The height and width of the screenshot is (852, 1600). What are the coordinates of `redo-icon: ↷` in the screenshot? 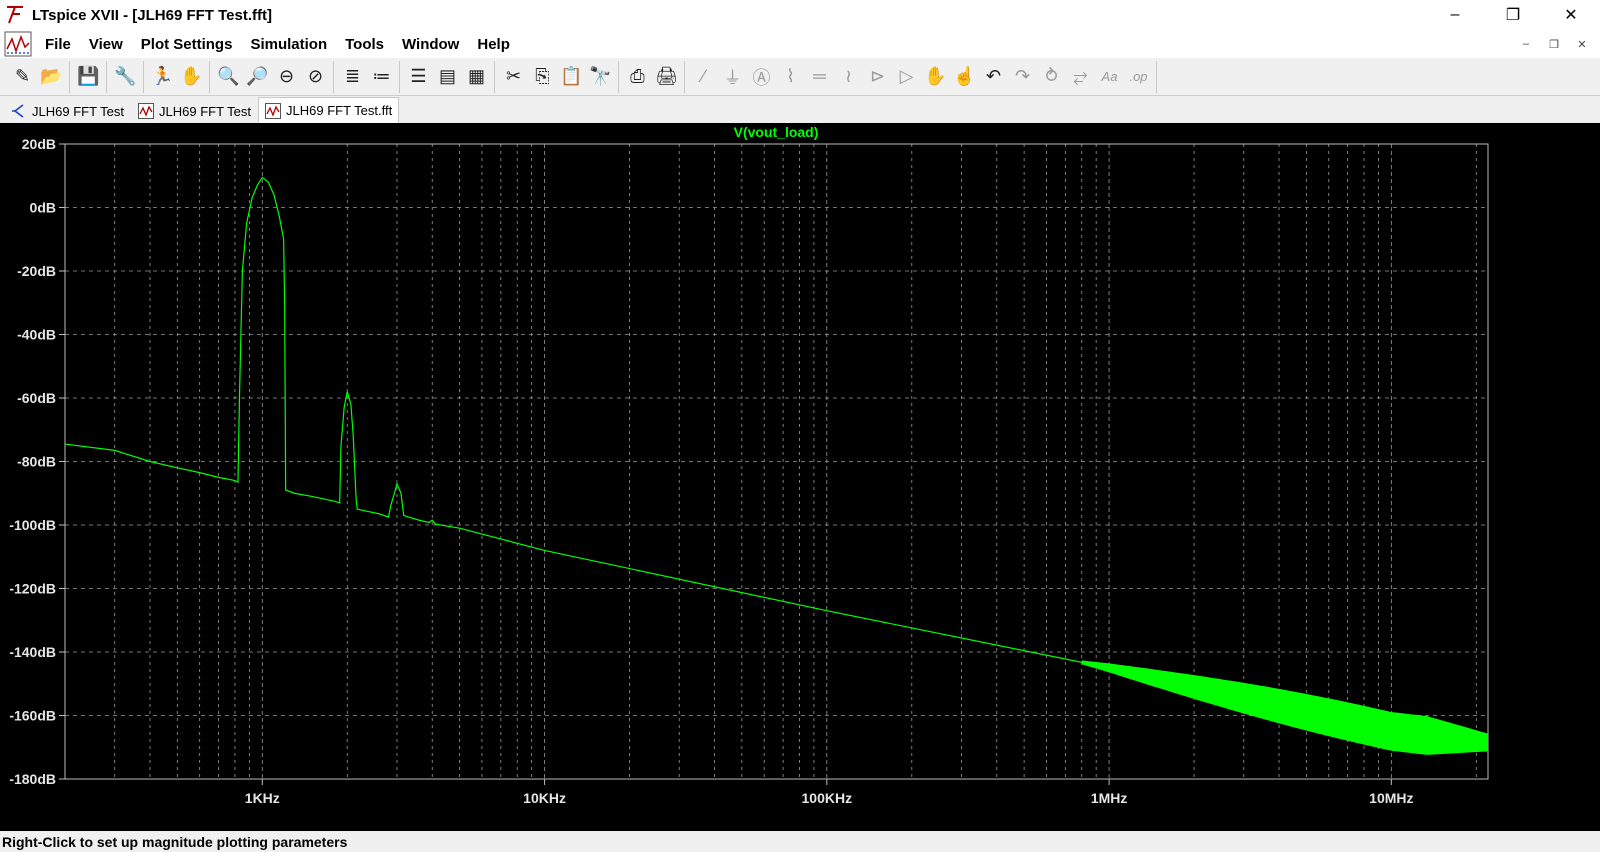 It's located at (1022, 76).